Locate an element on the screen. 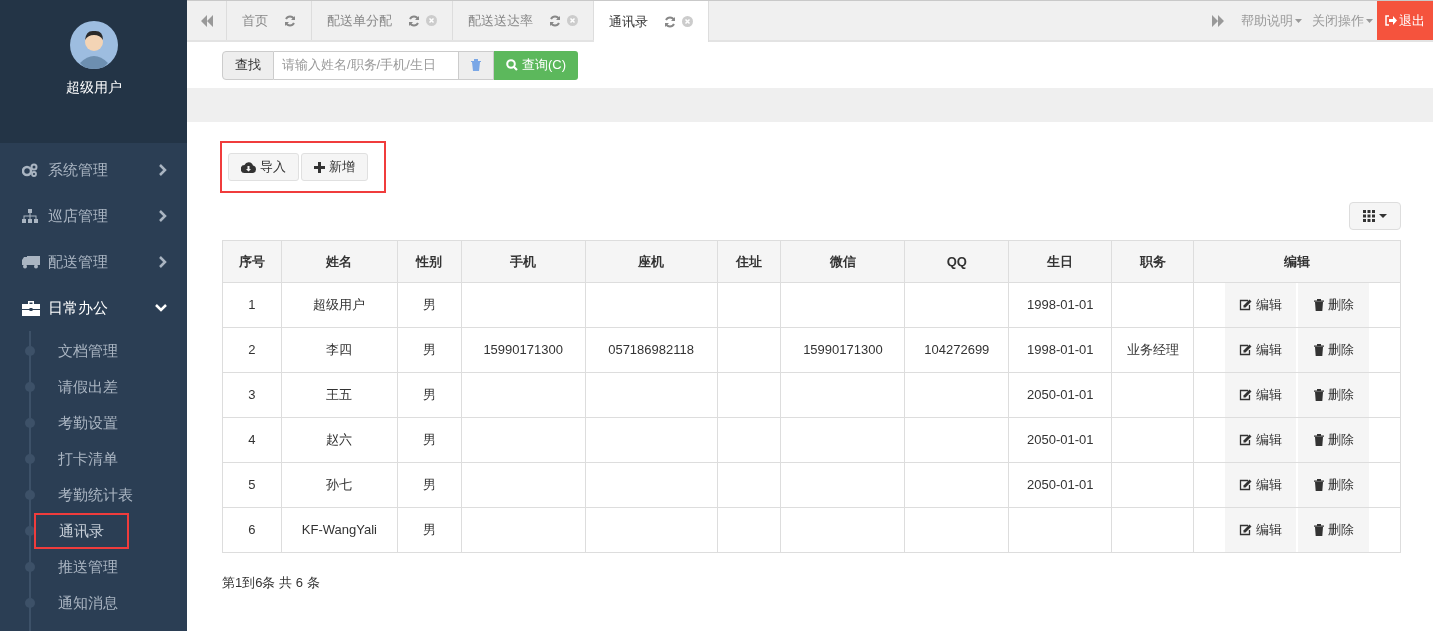  briefcase-icon is located at coordinates (31, 308).